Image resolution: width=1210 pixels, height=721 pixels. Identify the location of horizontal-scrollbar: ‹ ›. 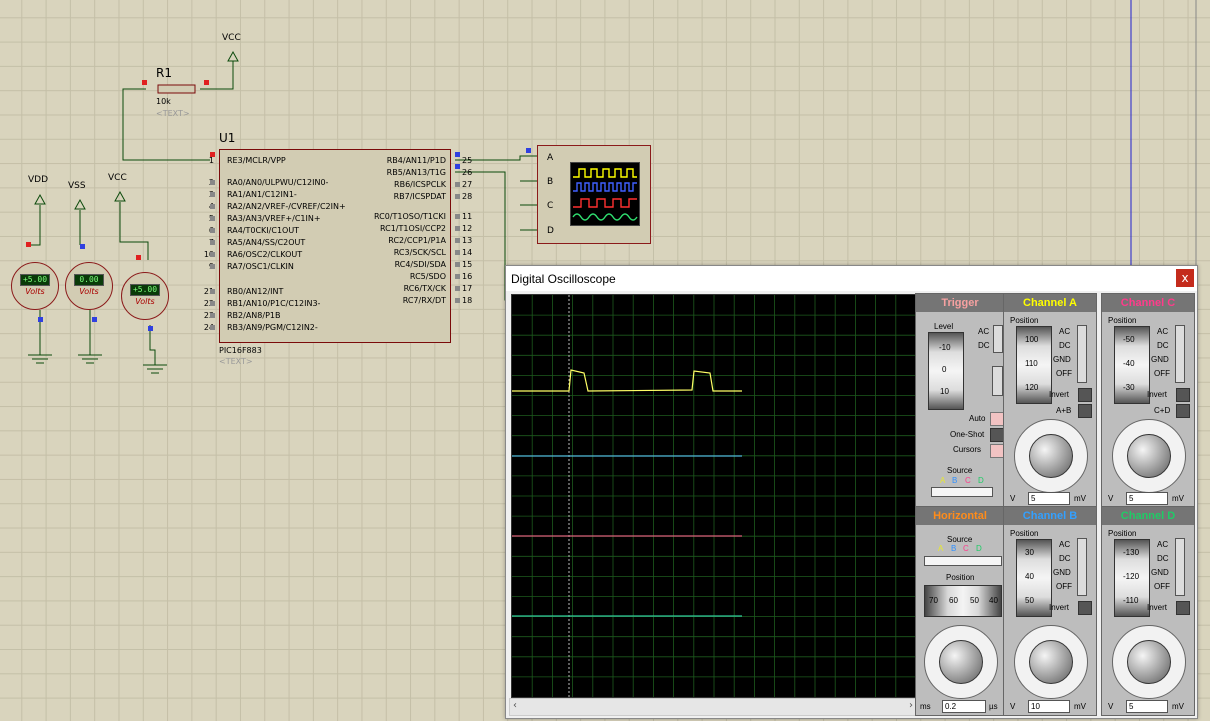
(713, 707).